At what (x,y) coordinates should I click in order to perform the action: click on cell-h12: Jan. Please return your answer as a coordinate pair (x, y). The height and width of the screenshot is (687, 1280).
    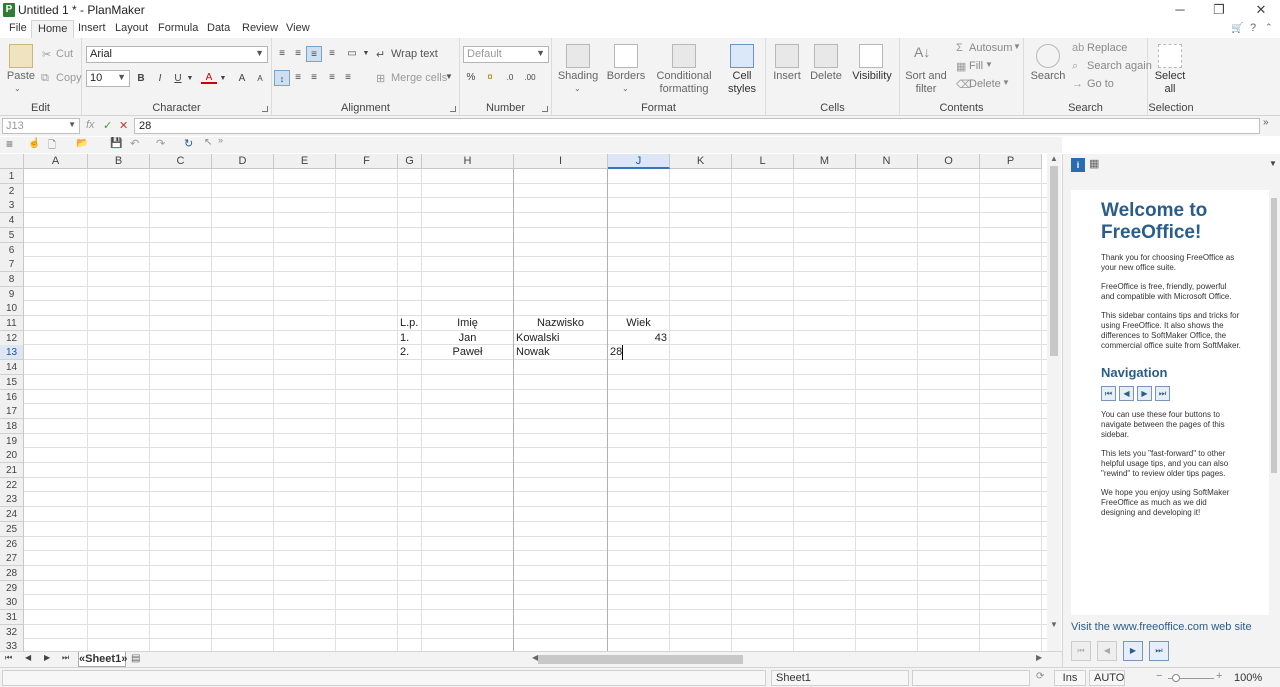
    Looking at the image, I should click on (467, 338).